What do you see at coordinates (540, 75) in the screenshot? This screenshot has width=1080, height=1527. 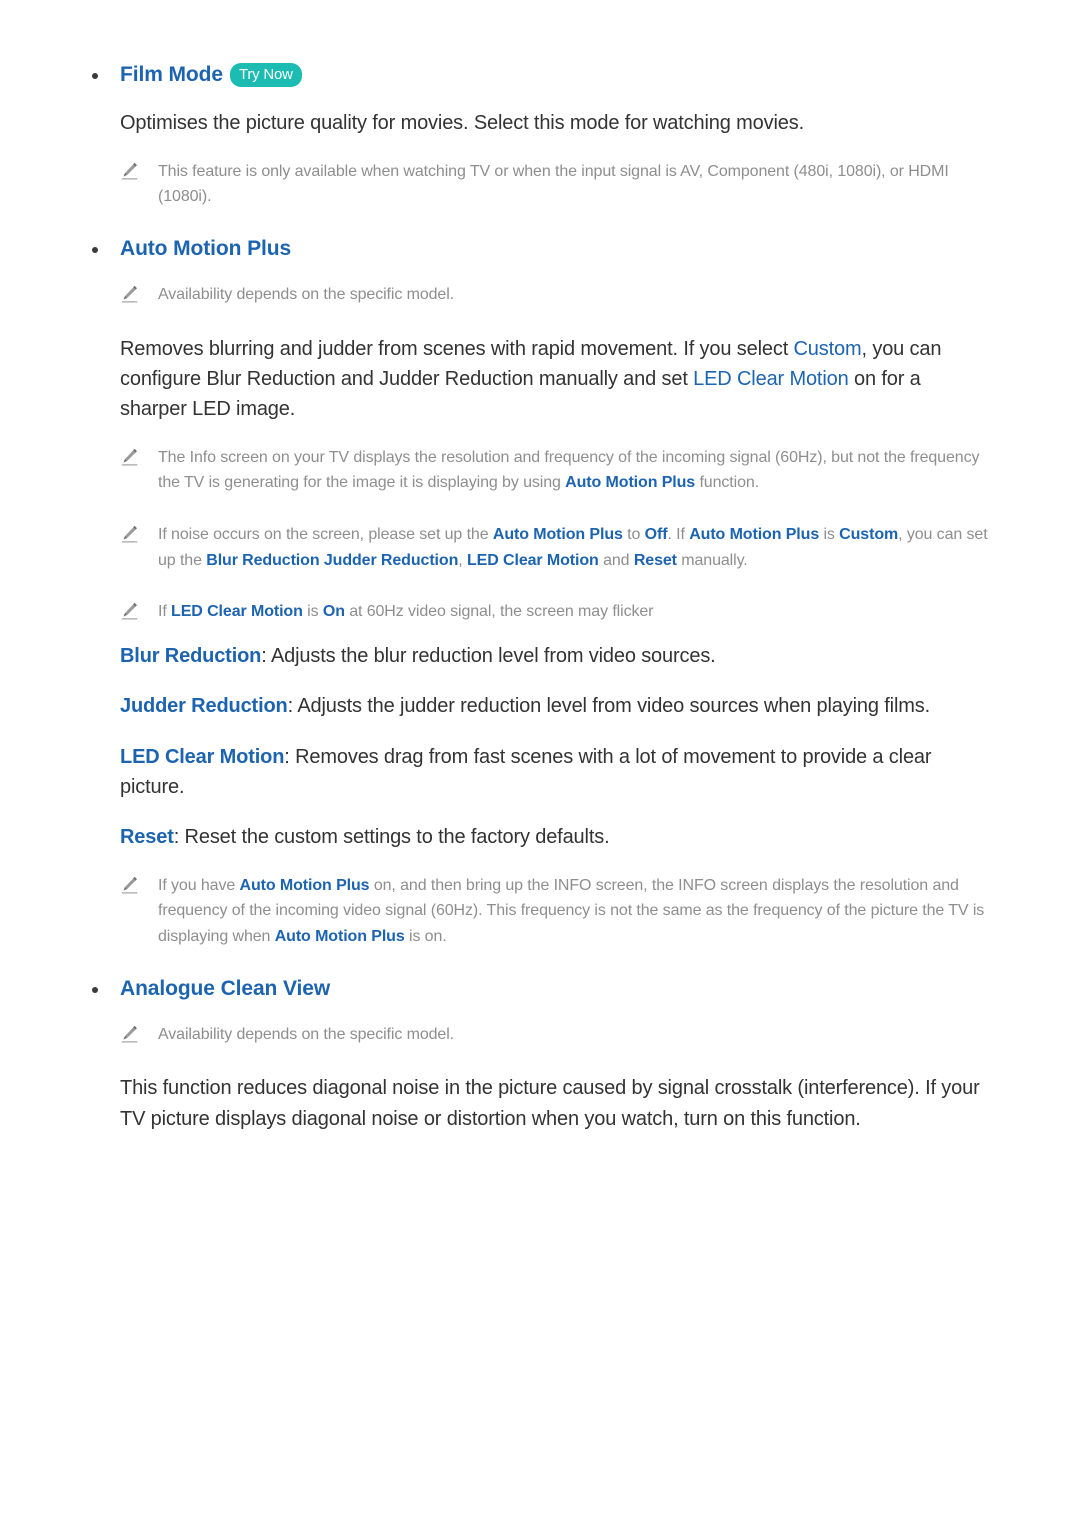 I see `section-heading-film-mode: Film Mode Try Now` at bounding box center [540, 75].